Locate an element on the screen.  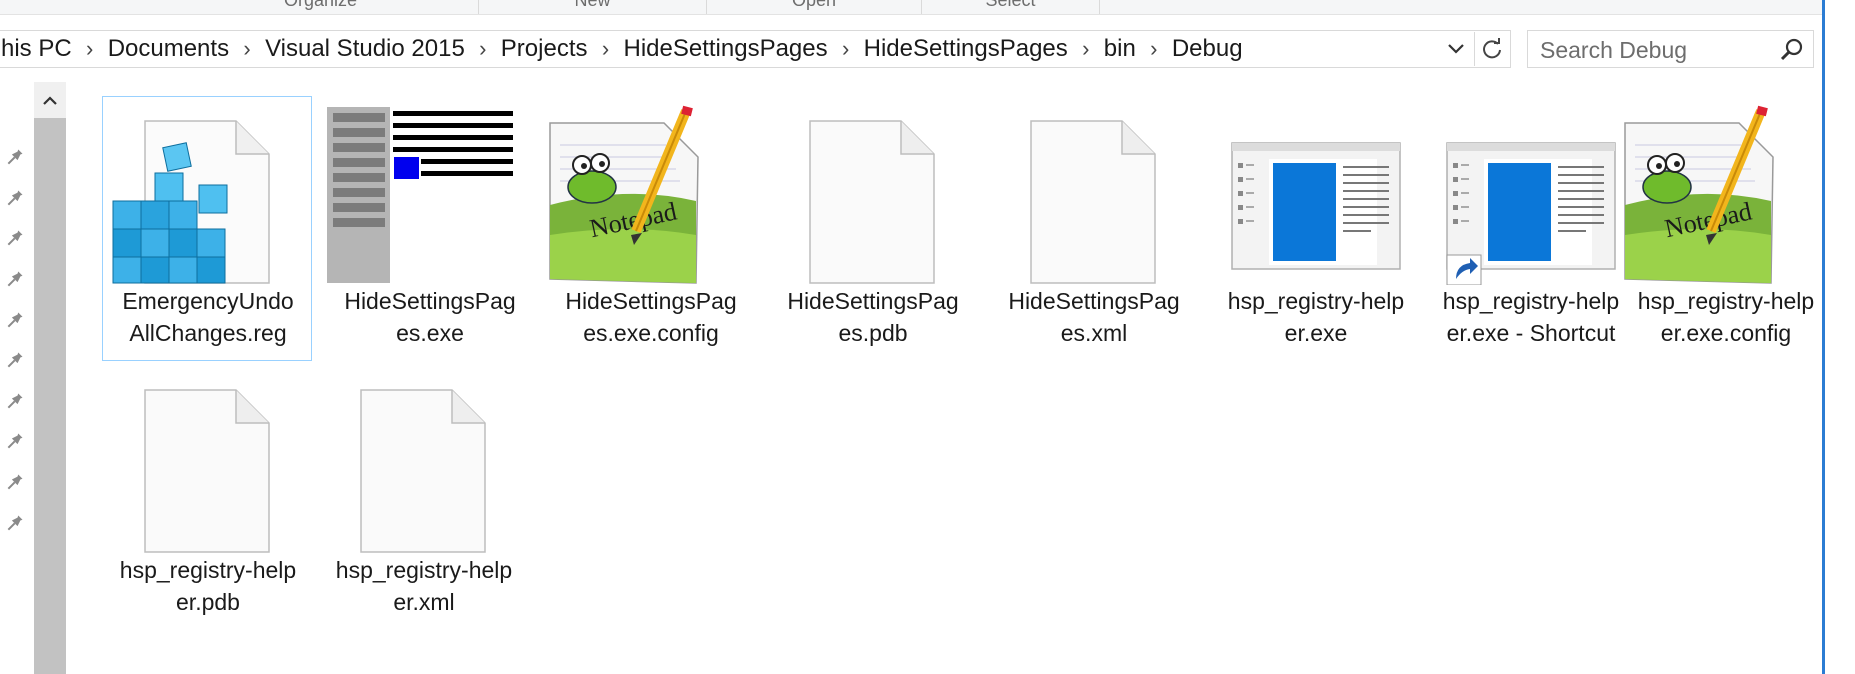
file-name: hsp_registry-help er.exe - Shortcut is located at coordinates (1531, 317).